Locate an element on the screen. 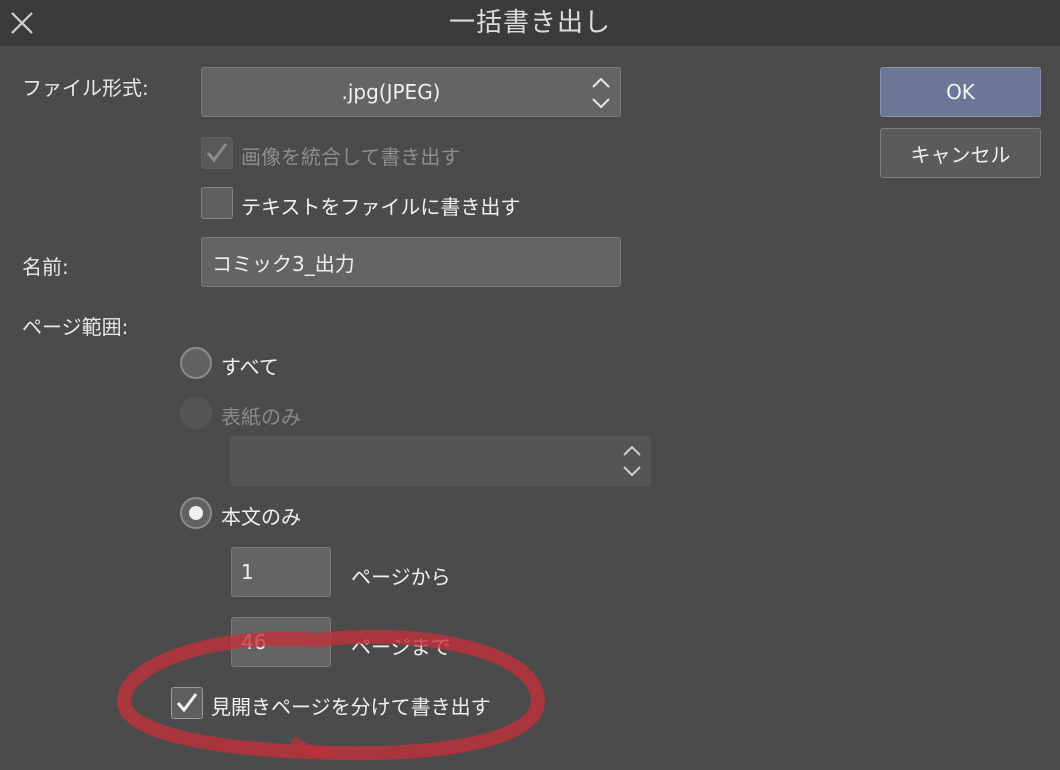 The height and width of the screenshot is (770, 1060). spread-pages-checkbox is located at coordinates (187, 703).